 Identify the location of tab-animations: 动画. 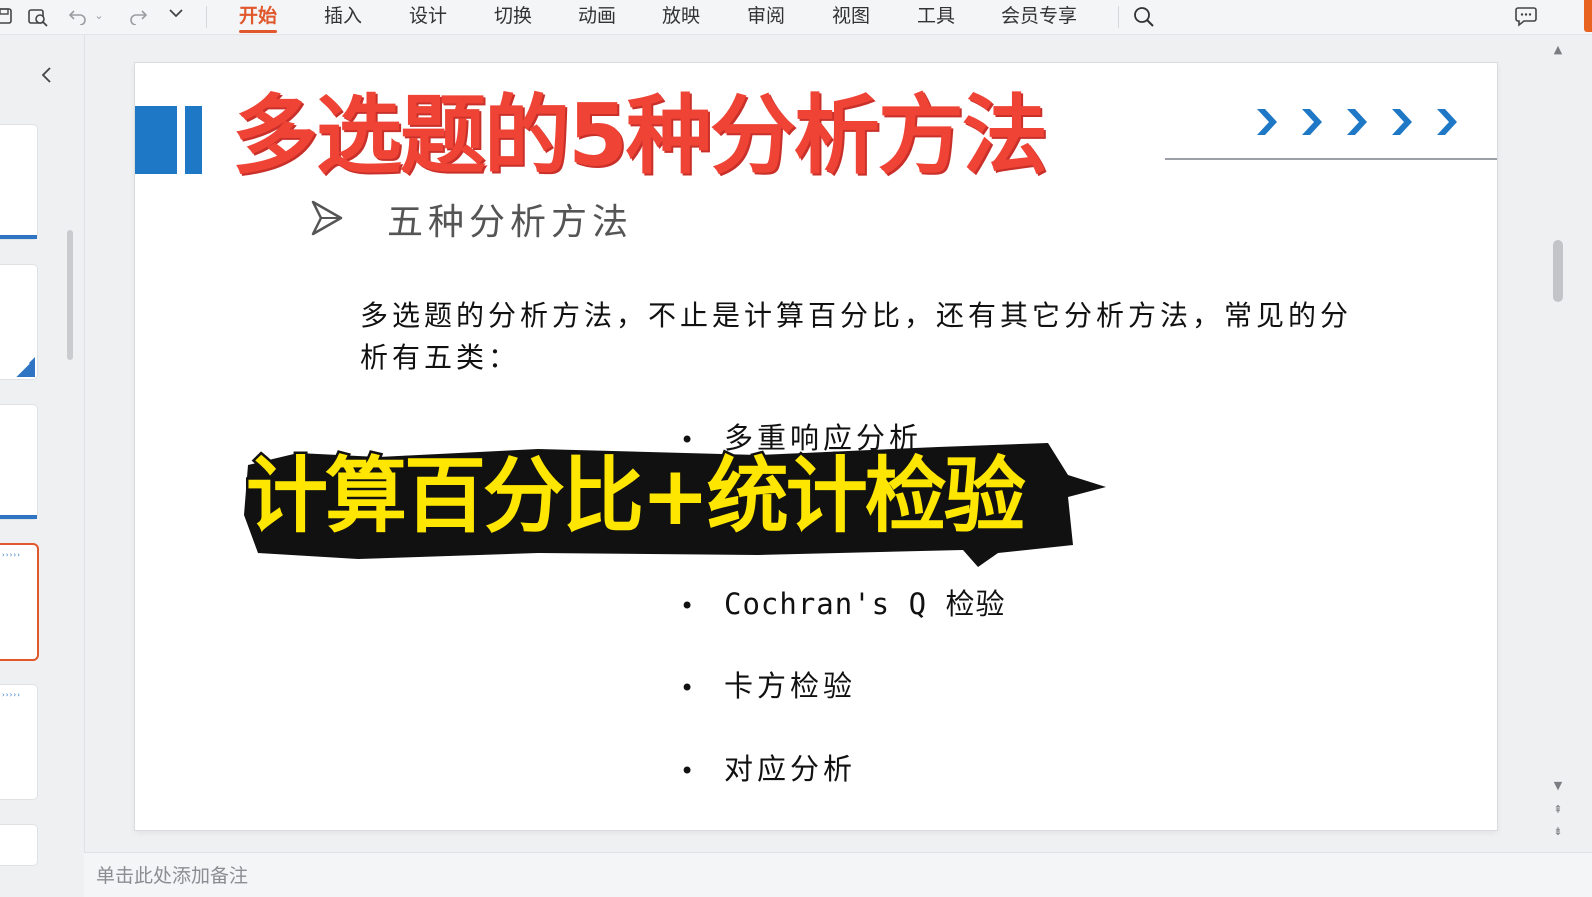
(597, 16).